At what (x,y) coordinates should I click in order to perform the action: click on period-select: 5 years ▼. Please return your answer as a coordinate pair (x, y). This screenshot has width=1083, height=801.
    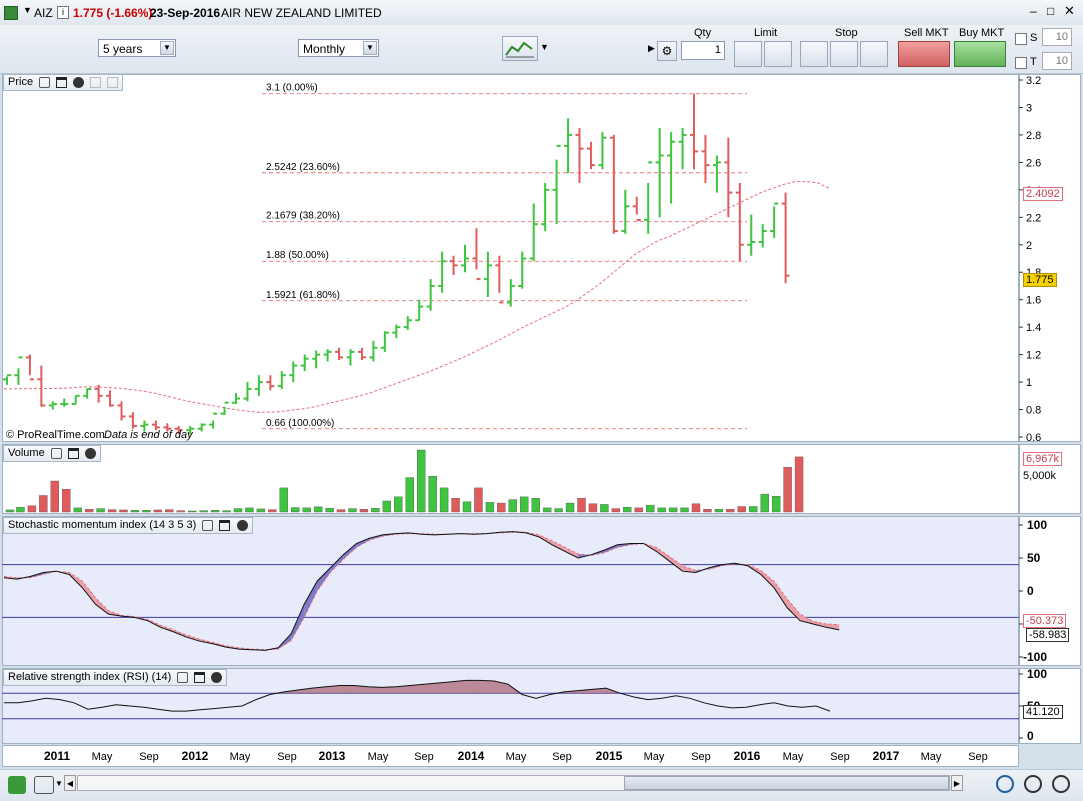
    Looking at the image, I should click on (137, 48).